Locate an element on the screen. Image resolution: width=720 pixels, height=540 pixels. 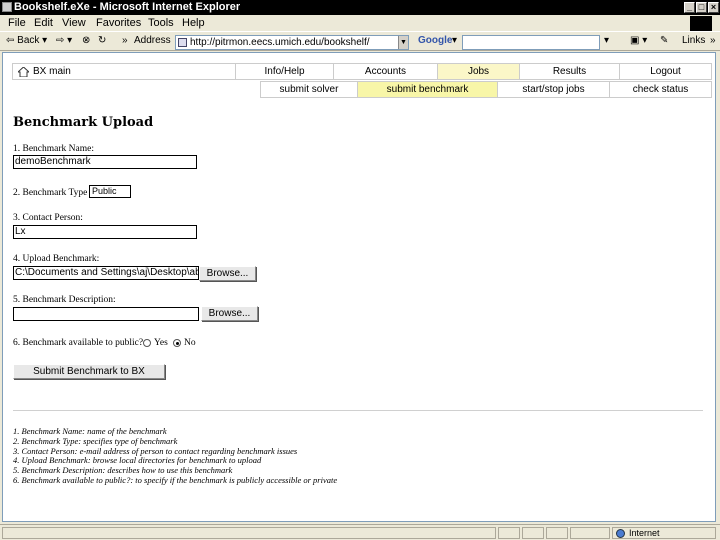
benchmark-type-value: Public is located at coordinates (104, 191).